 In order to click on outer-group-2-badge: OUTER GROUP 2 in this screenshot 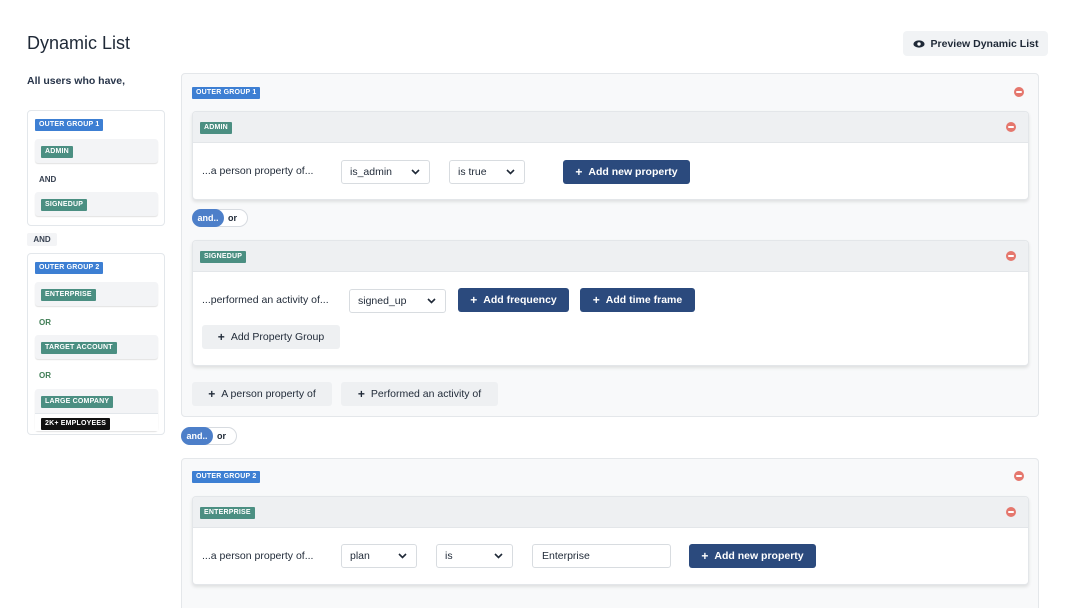, I will do `click(226, 477)`.